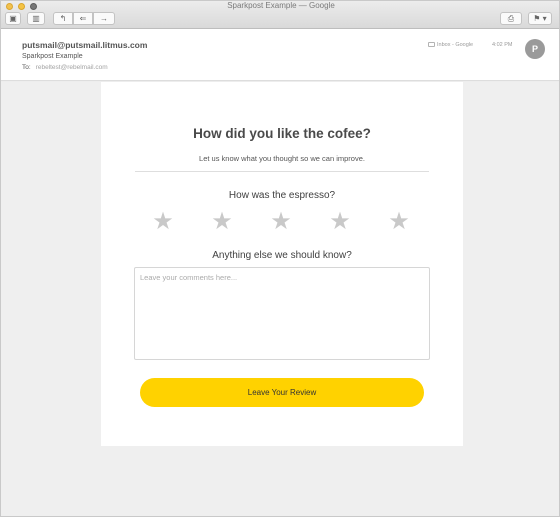 This screenshot has width=560, height=517. I want to click on comments-question: Anything else we should know?, so click(282, 255).